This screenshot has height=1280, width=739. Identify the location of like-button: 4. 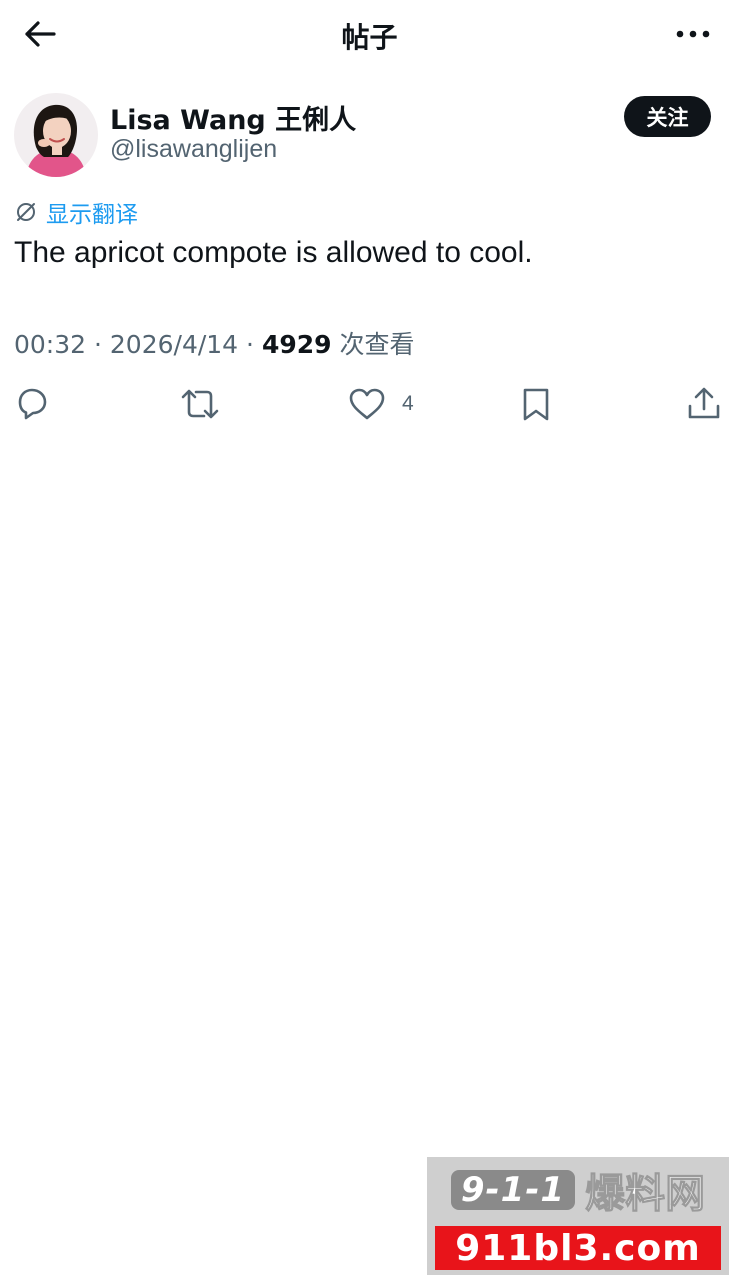
(380, 404).